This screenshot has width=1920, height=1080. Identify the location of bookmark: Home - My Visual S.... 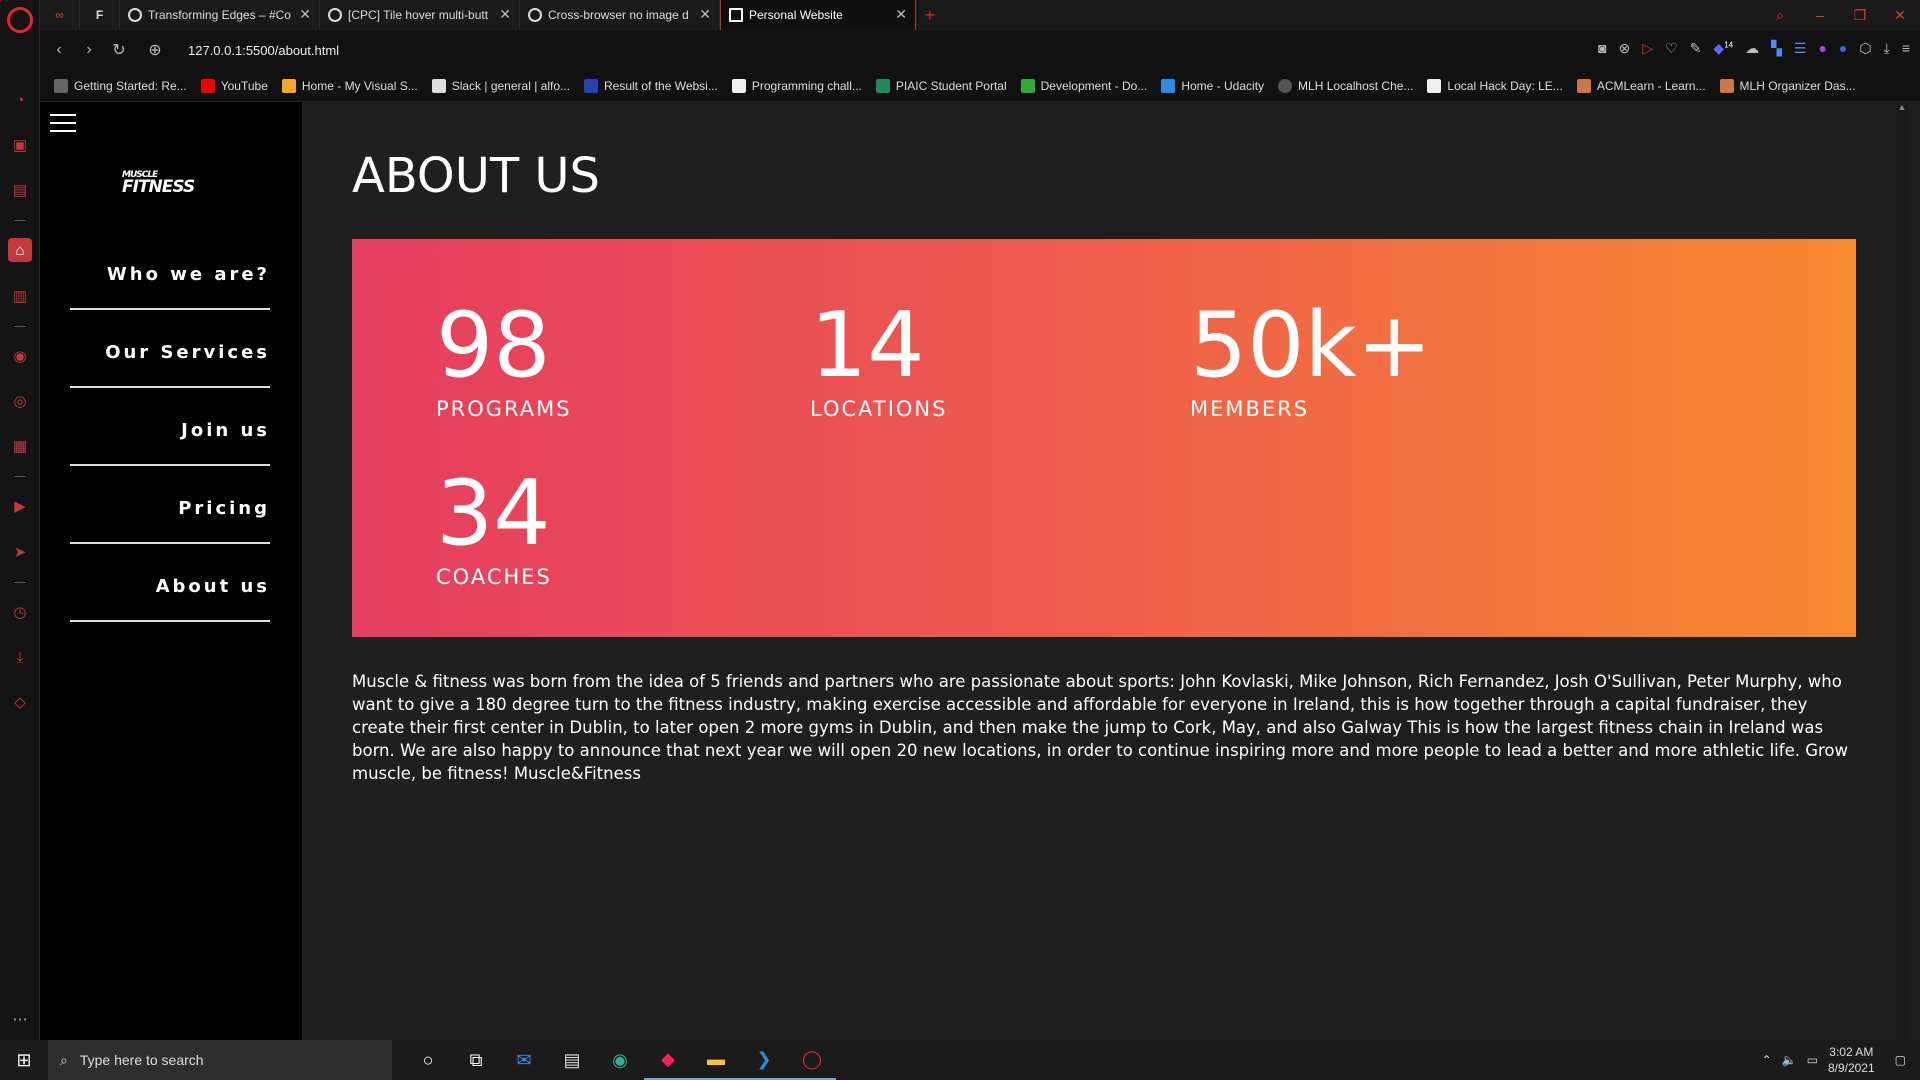
(349, 85).